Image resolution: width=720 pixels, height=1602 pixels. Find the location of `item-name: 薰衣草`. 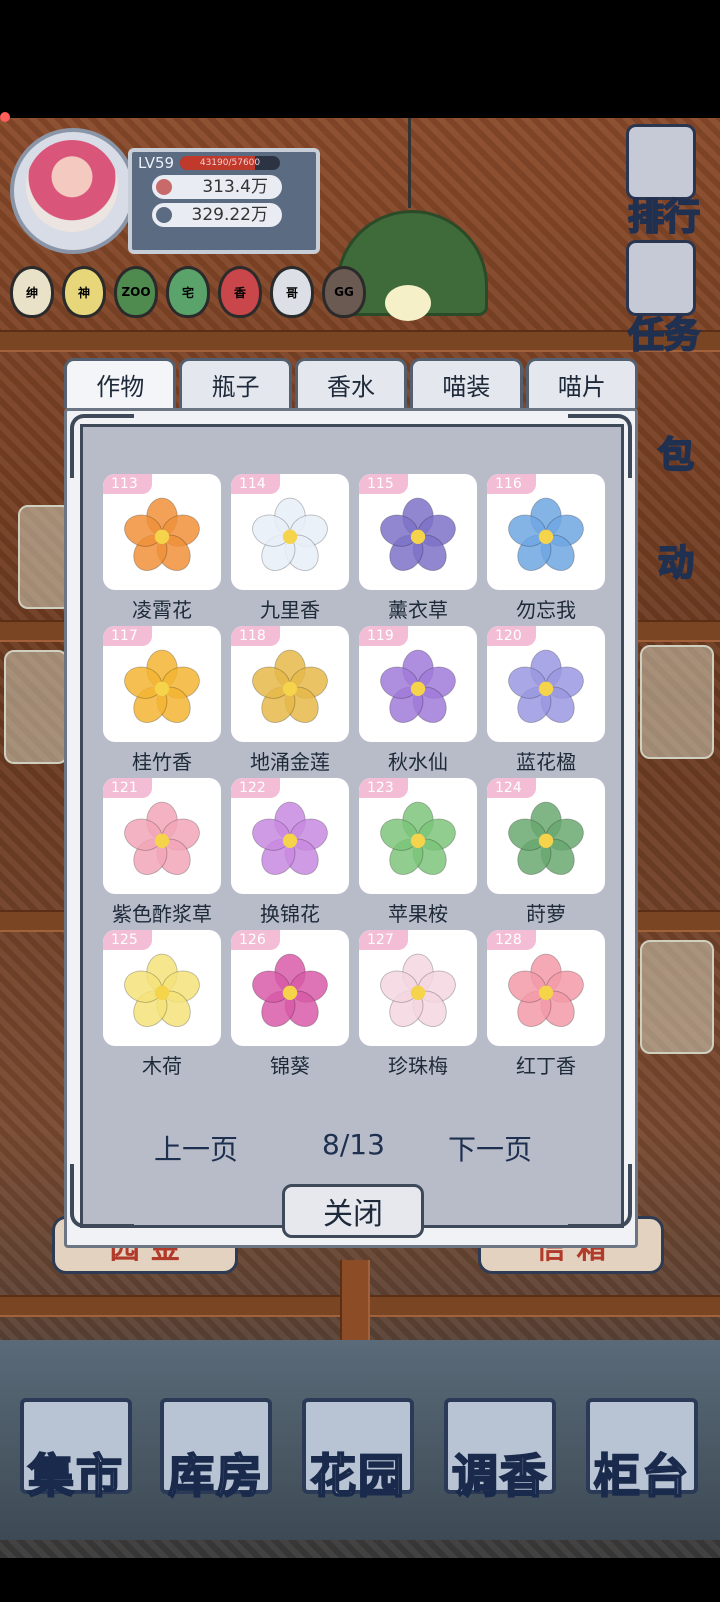

item-name: 薰衣草 is located at coordinates (418, 610).